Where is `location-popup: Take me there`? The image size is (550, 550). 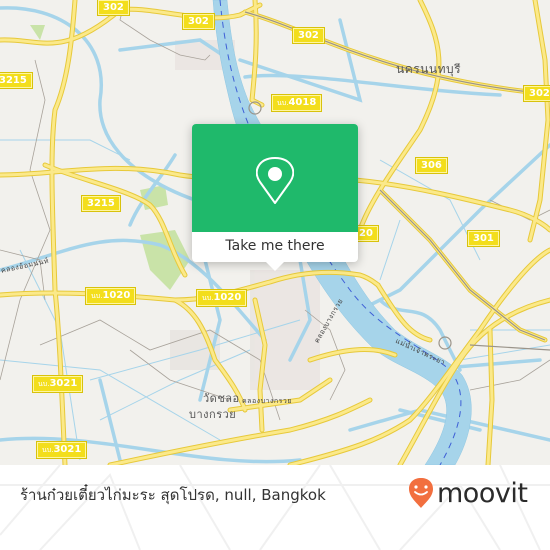 location-popup: Take me there is located at coordinates (275, 197).